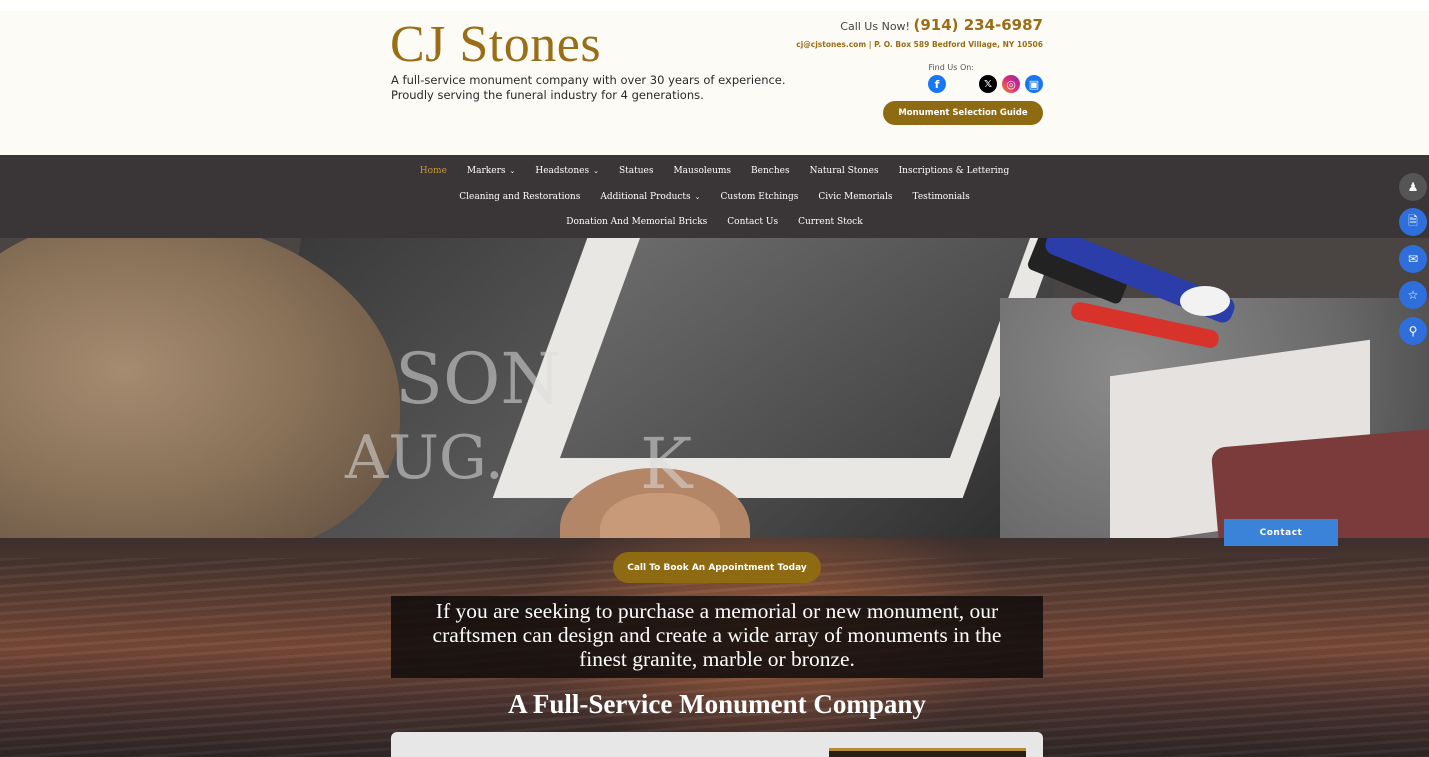 The width and height of the screenshot is (1429, 757). Describe the element at coordinates (666, 464) in the screenshot. I see `stone-lettering-3: K` at that location.